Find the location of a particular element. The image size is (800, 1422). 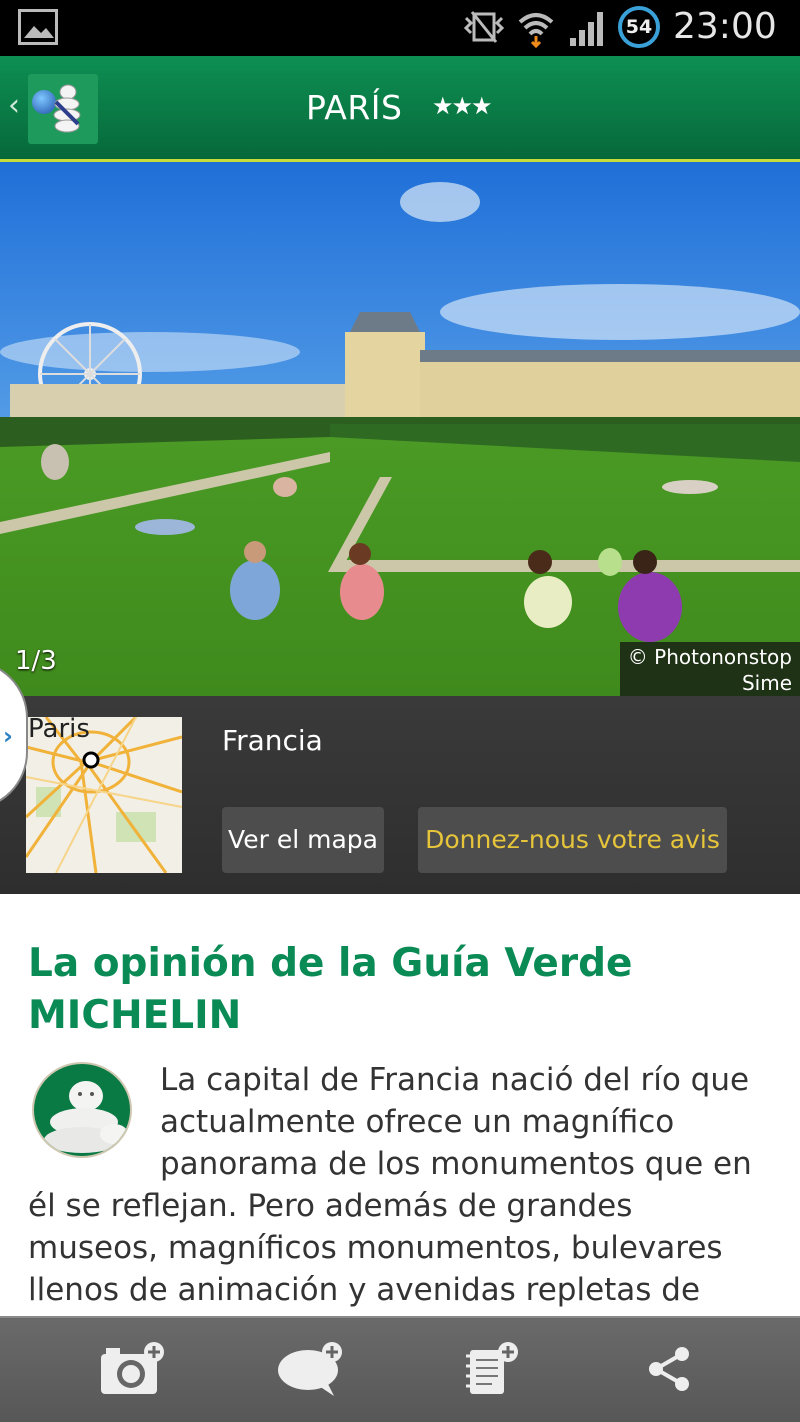

feedback-button: Donnez-nous votre avis is located at coordinates (572, 840).